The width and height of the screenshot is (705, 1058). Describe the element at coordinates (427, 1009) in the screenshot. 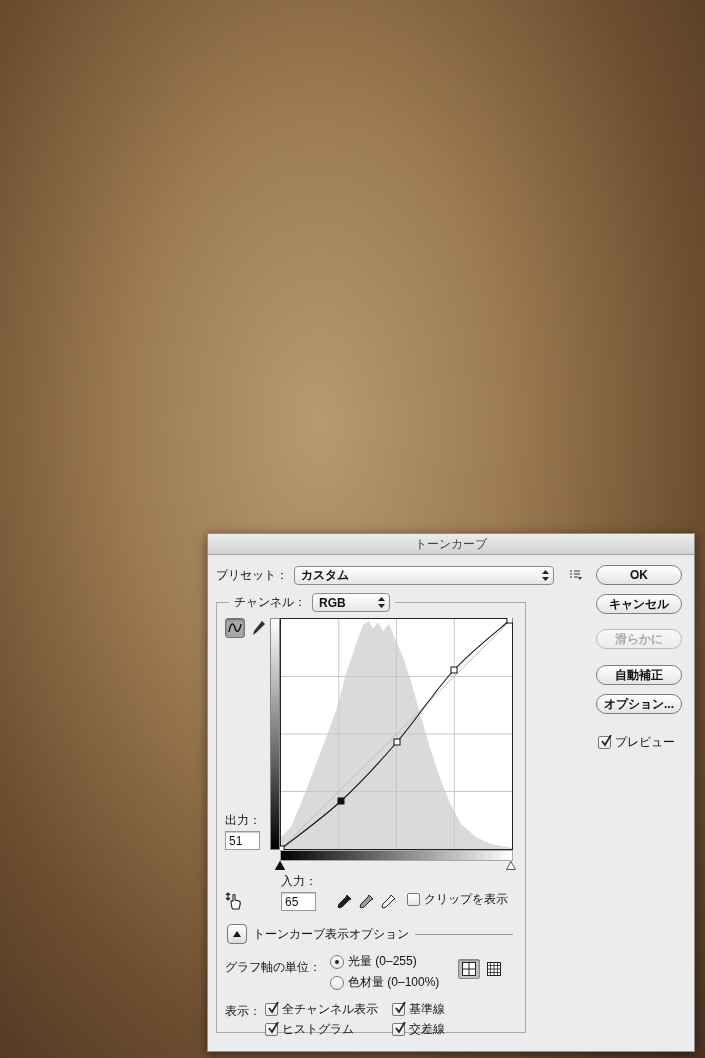

I see `checkbox-label: 基準線` at that location.